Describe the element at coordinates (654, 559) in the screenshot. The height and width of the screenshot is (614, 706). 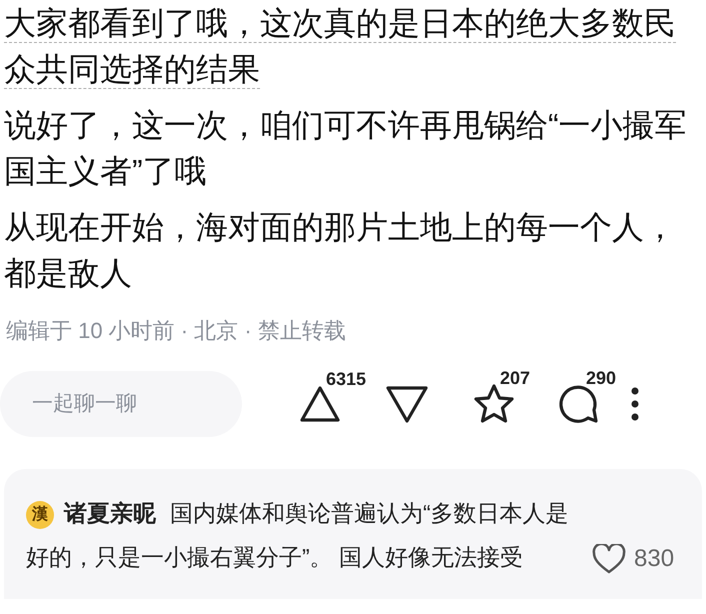
I see `like-count: 830` at that location.